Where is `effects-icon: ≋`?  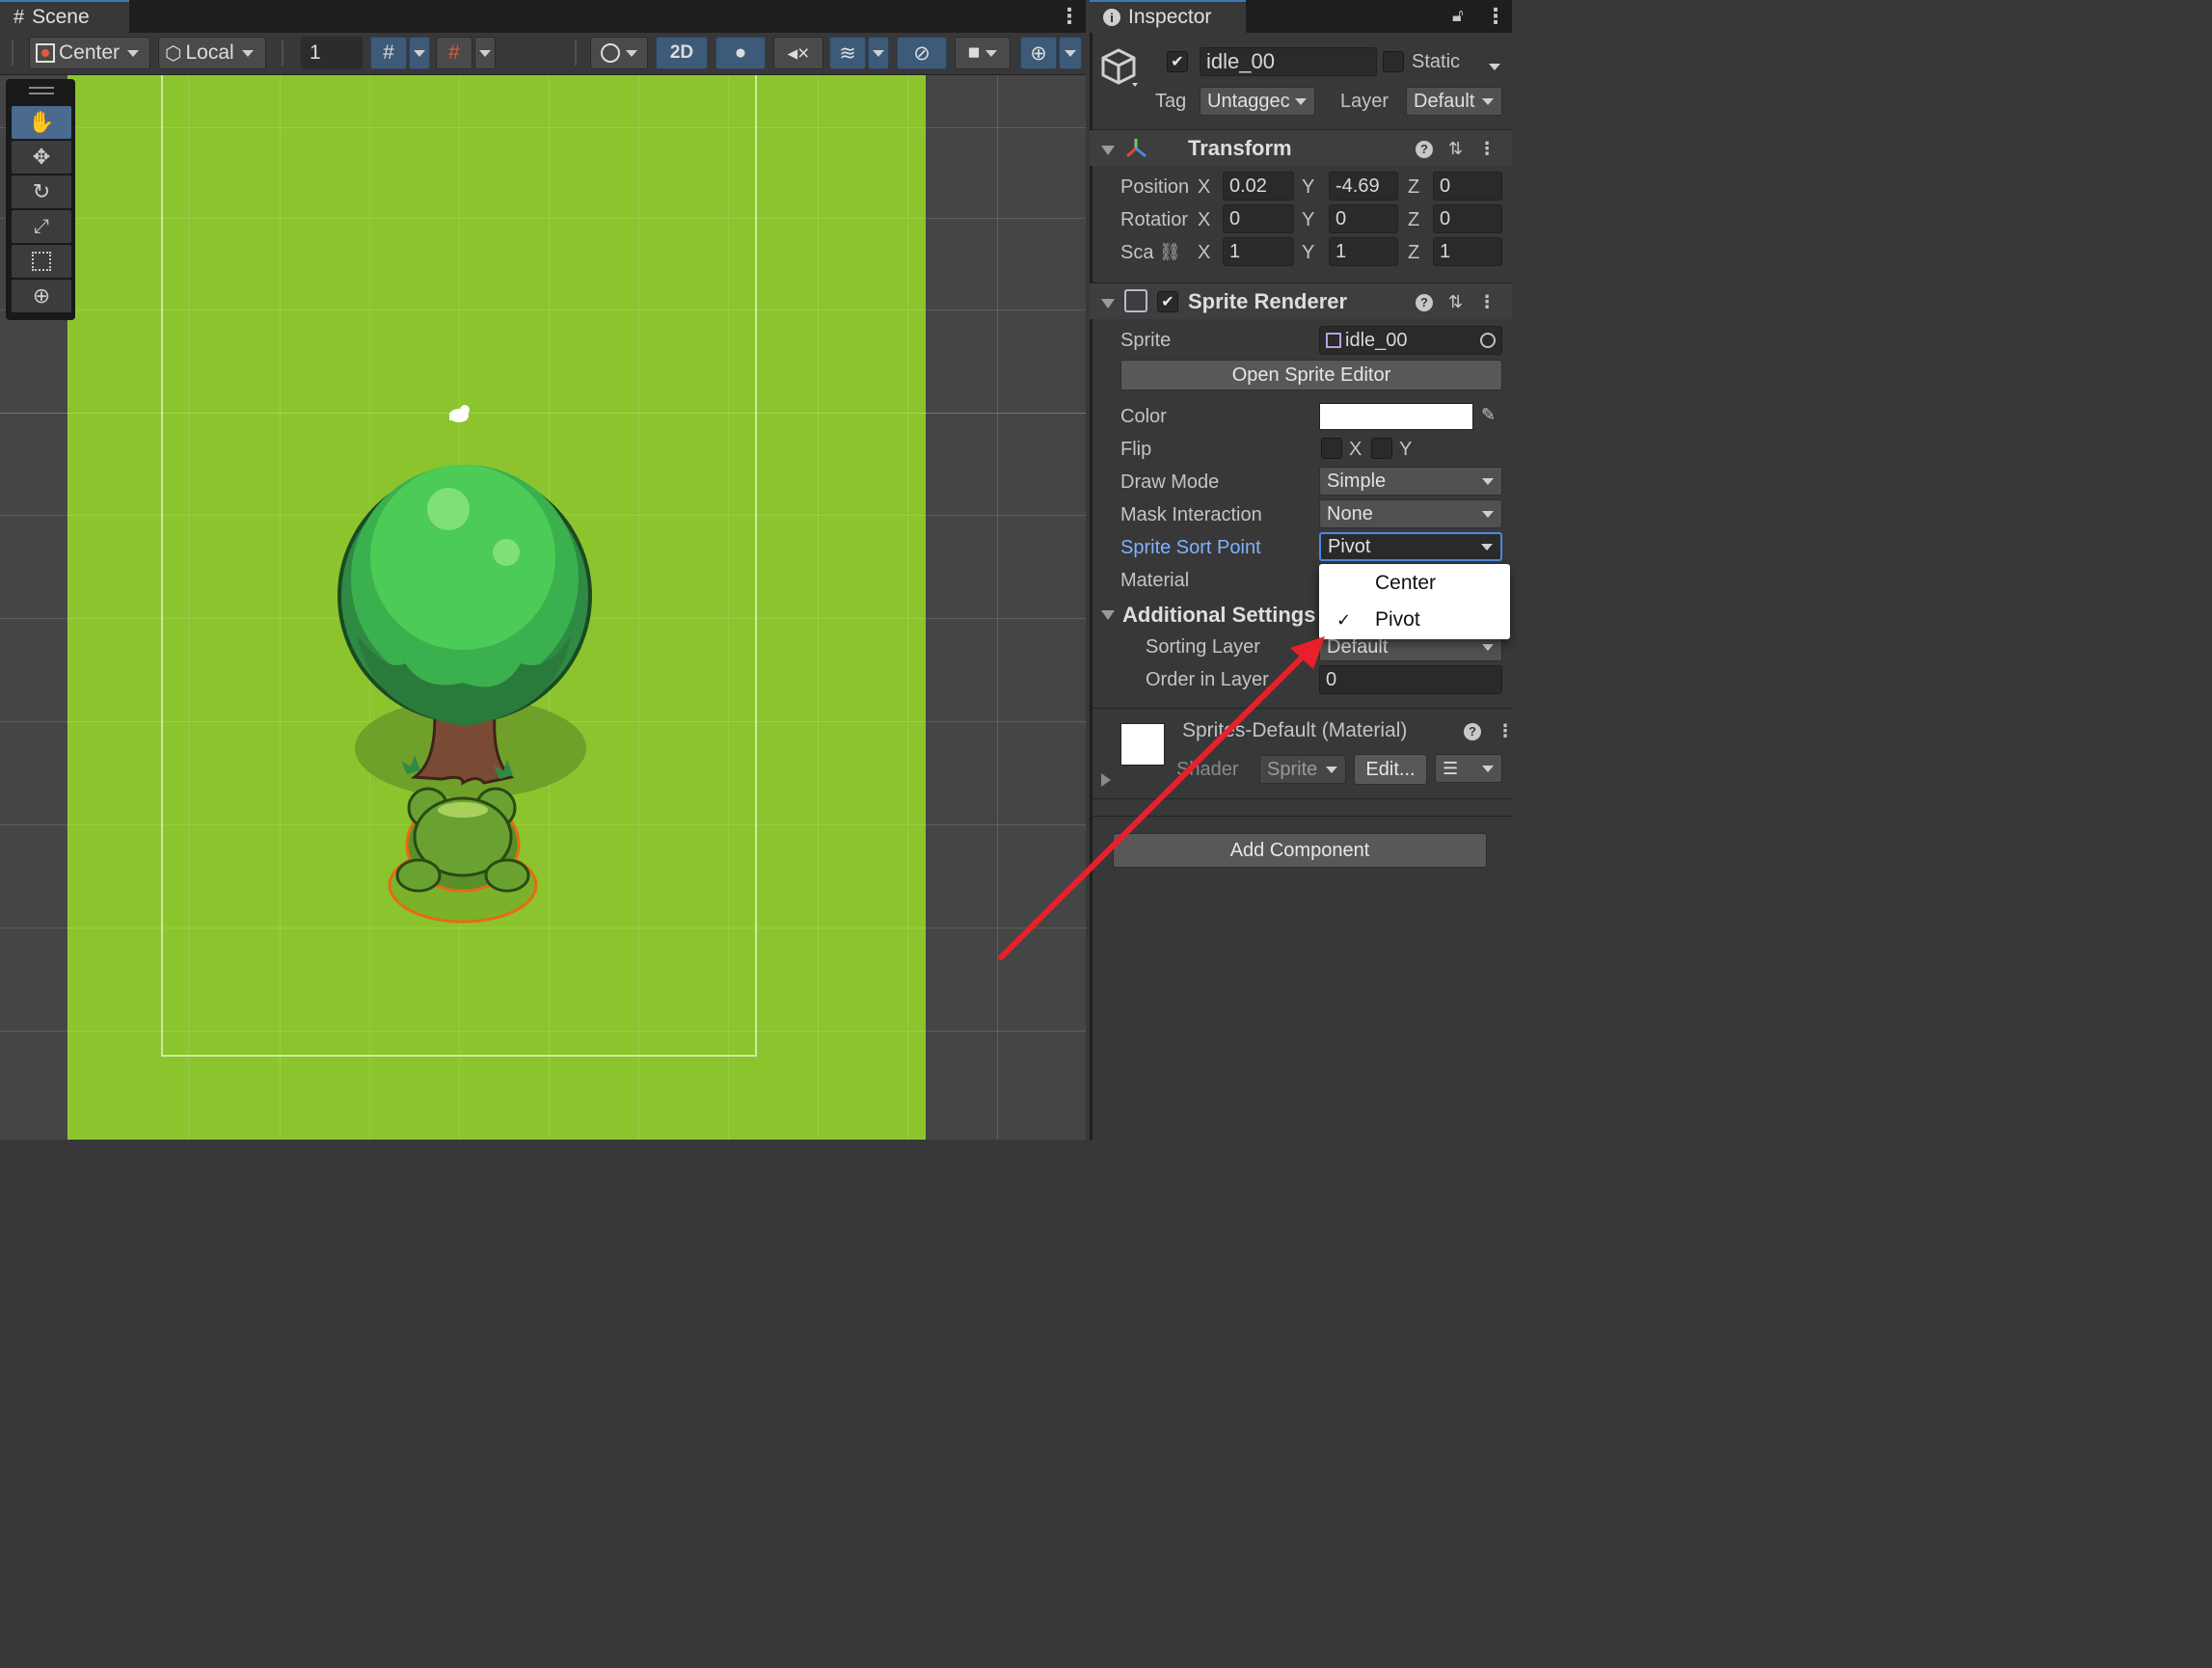
effects-icon: ≋ is located at coordinates (847, 53).